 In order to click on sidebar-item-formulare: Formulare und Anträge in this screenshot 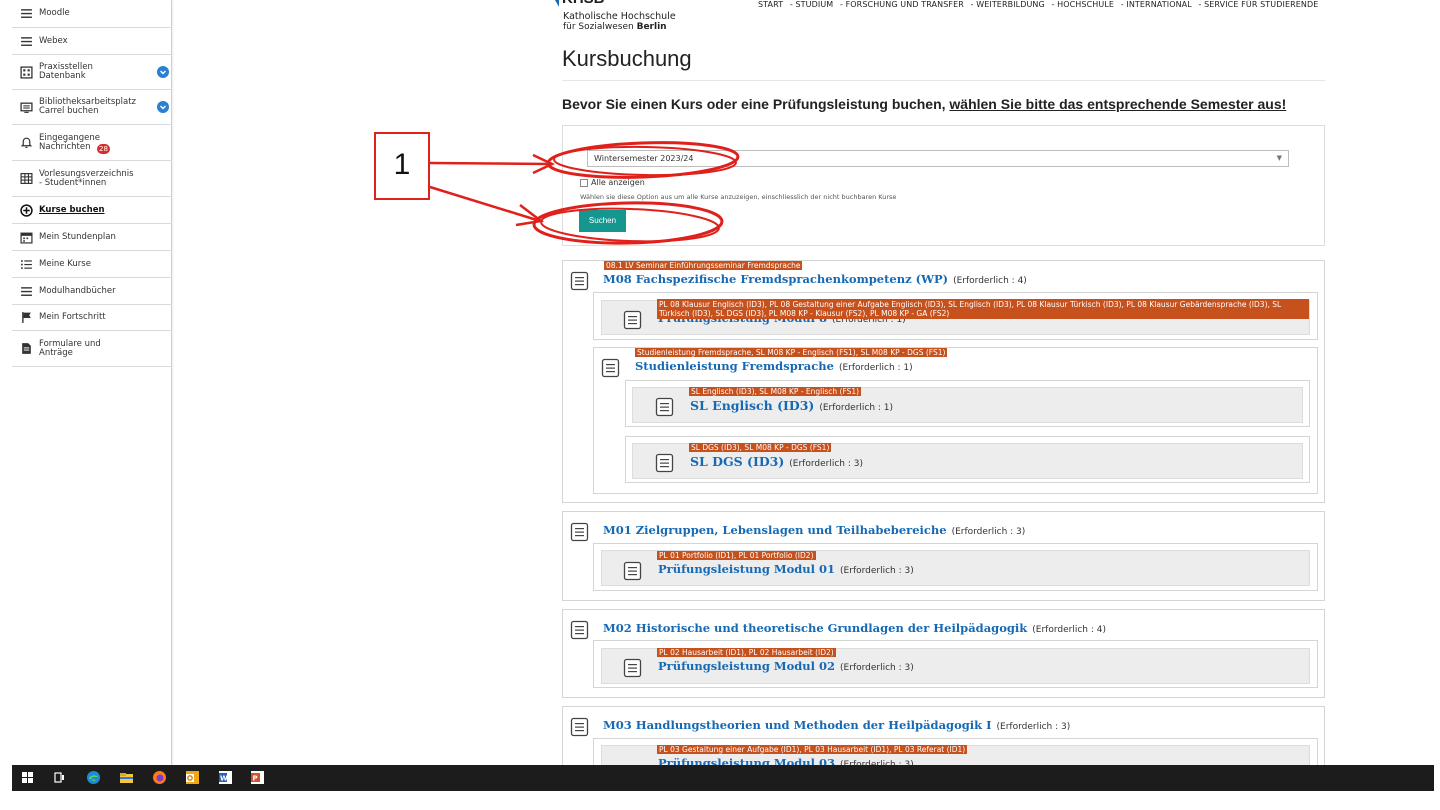, I will do `click(92, 349)`.